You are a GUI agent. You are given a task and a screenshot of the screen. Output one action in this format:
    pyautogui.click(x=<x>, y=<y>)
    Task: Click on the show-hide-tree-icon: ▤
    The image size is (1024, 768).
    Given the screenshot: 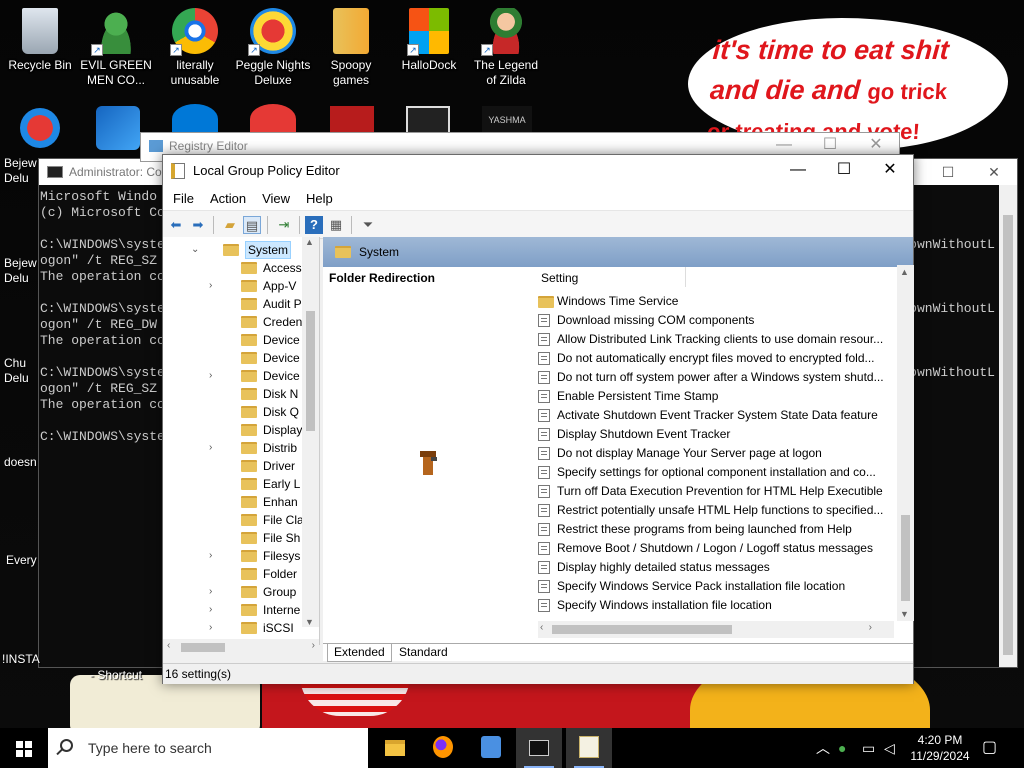 What is the action you would take?
    pyautogui.click(x=252, y=225)
    